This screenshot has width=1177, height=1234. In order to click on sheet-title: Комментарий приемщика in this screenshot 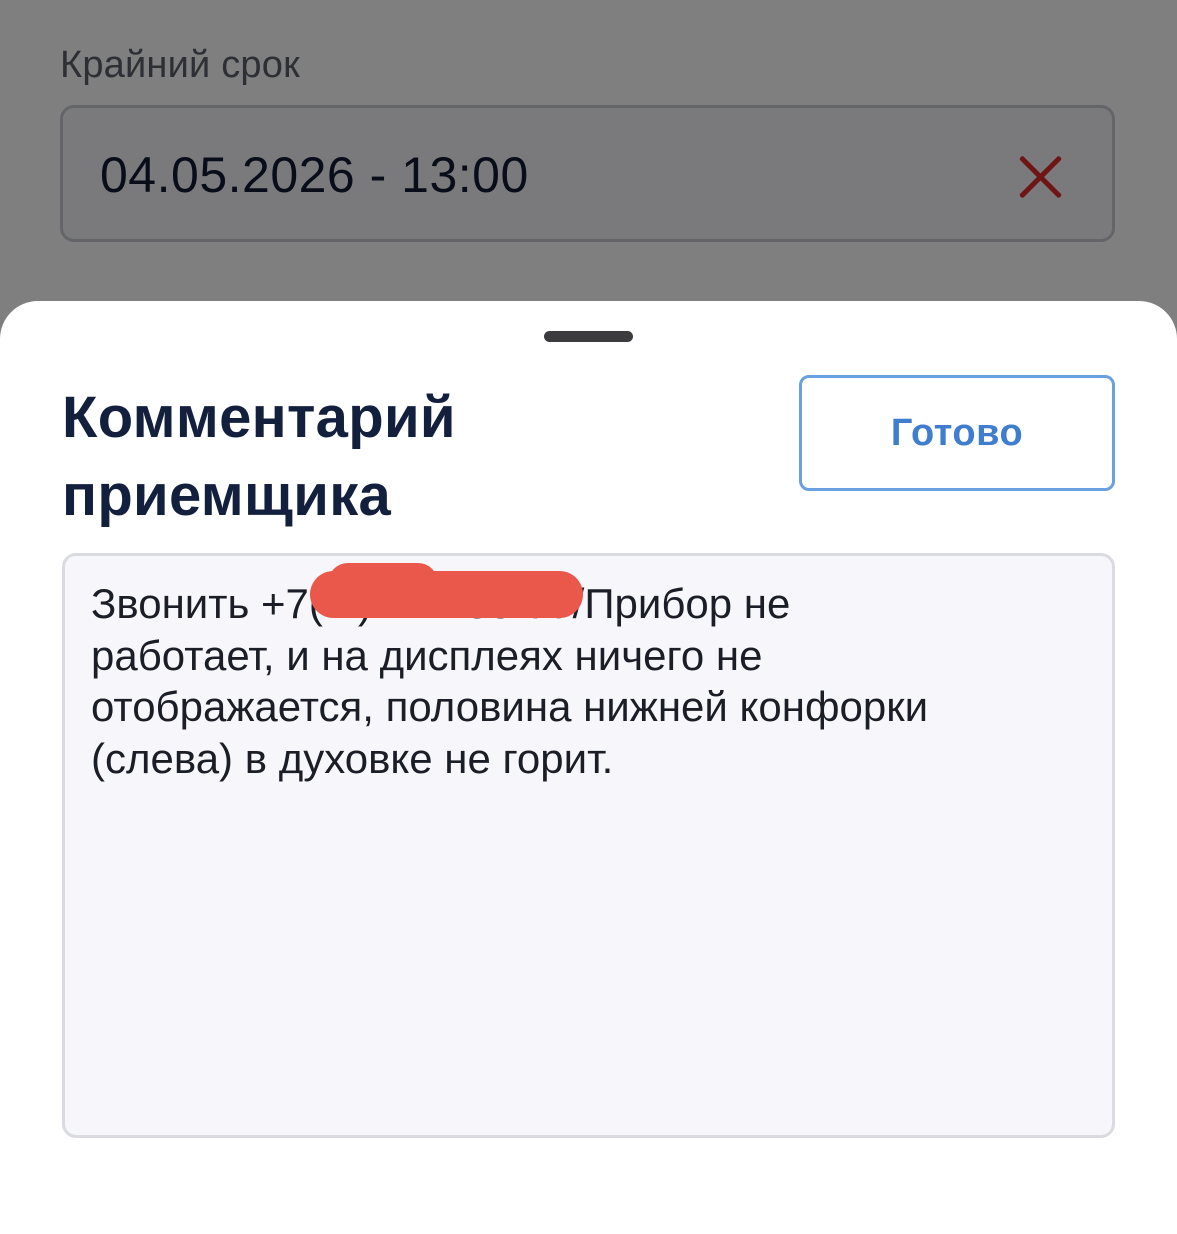, I will do `click(259, 456)`.